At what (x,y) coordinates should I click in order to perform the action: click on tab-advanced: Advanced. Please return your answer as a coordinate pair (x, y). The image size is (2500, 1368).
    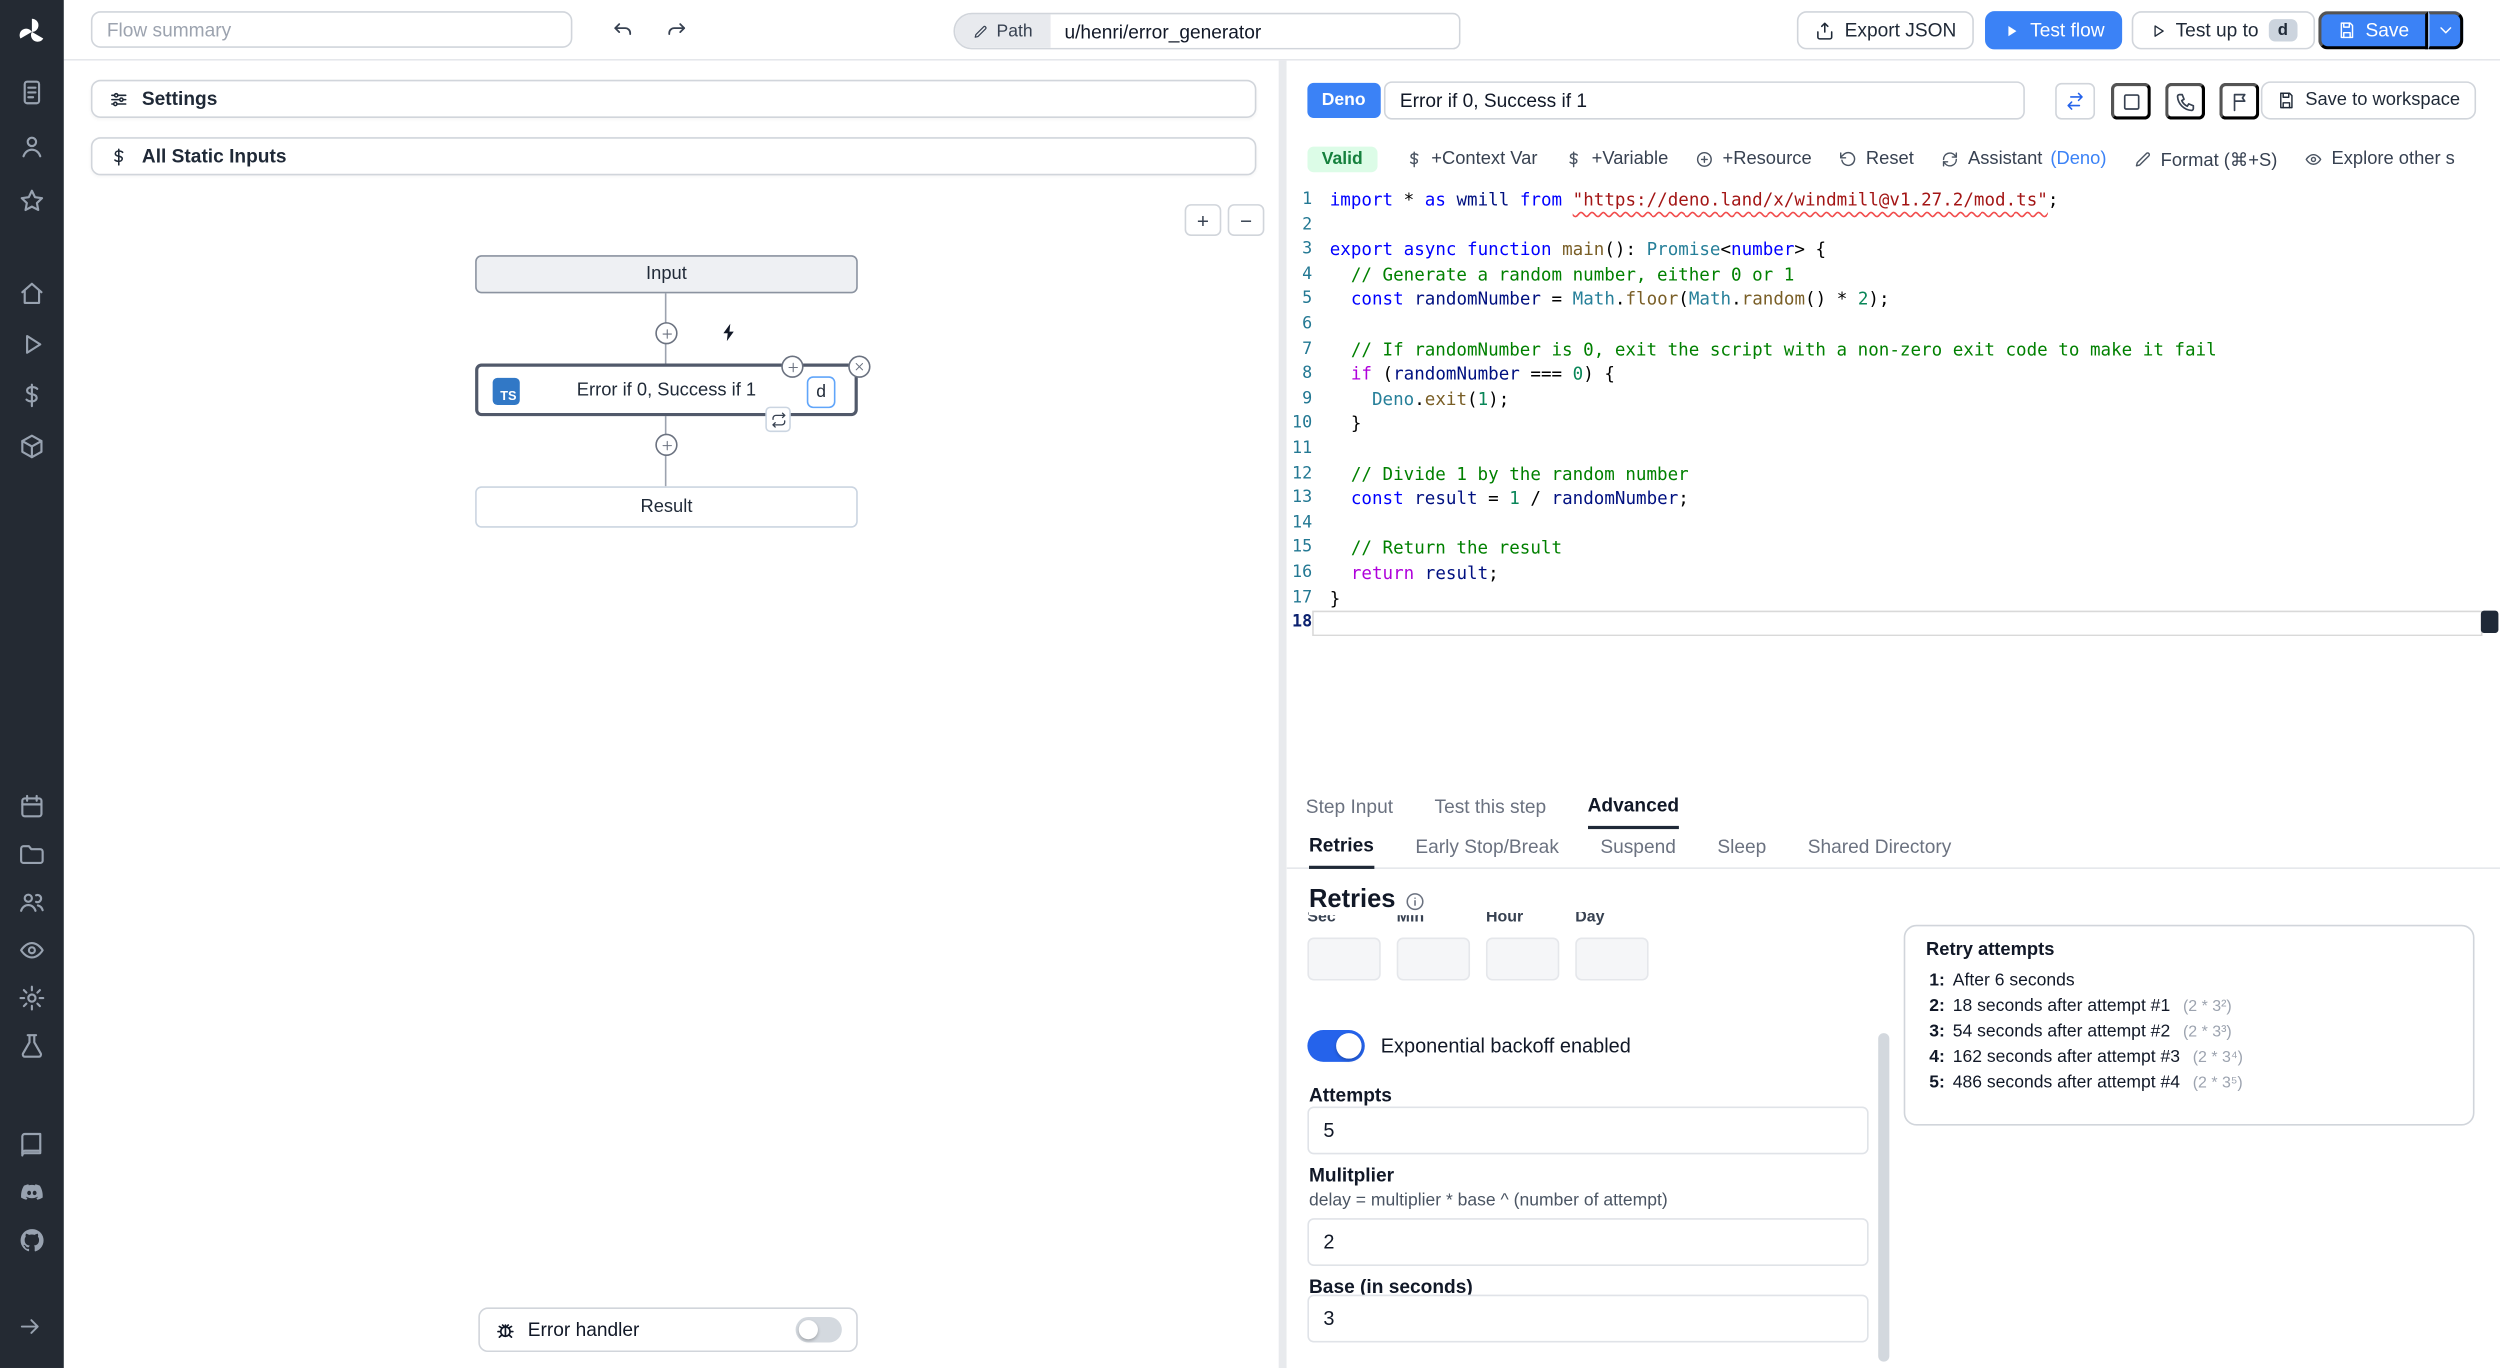
    Looking at the image, I should click on (1633, 812).